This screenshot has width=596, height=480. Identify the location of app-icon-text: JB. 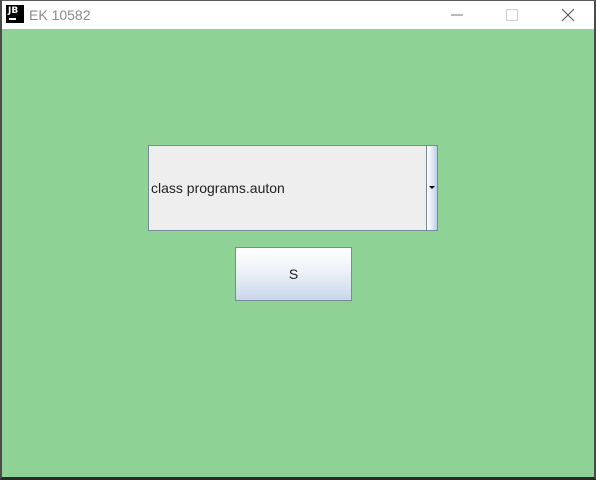
(13, 11).